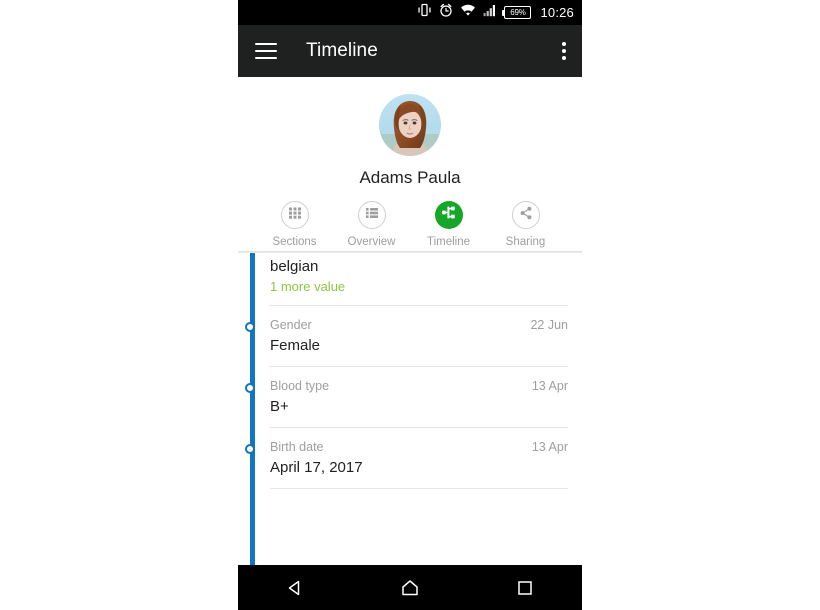 The image size is (820, 610). Describe the element at coordinates (424, 12) in the screenshot. I see `vibrate-icon` at that location.